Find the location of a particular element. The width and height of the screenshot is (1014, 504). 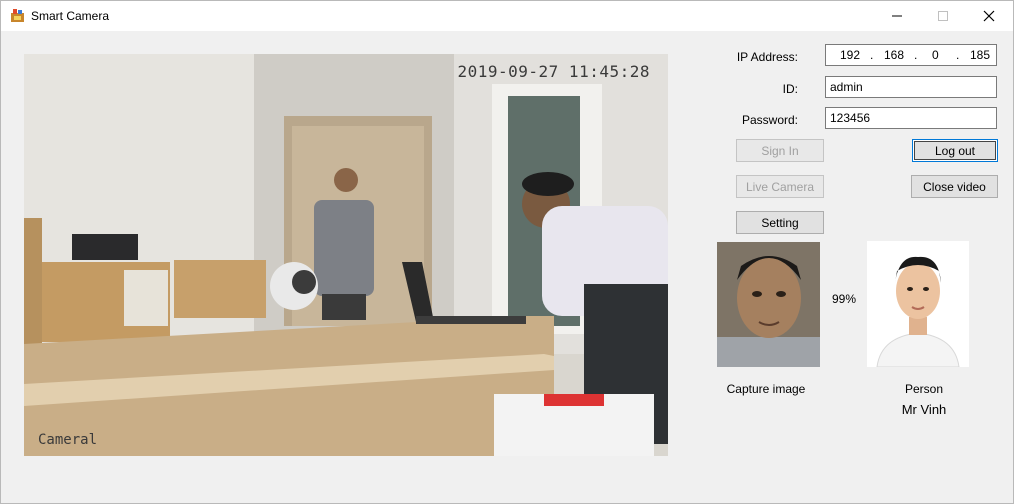

password-label: Password: is located at coordinates (769, 120).